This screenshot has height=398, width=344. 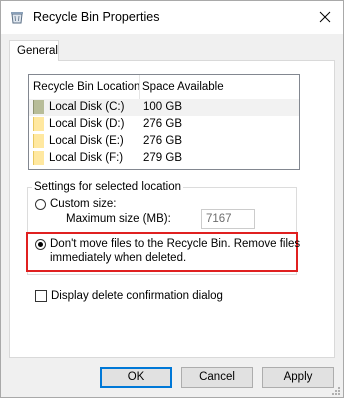 I want to click on close-button, so click(x=325, y=17).